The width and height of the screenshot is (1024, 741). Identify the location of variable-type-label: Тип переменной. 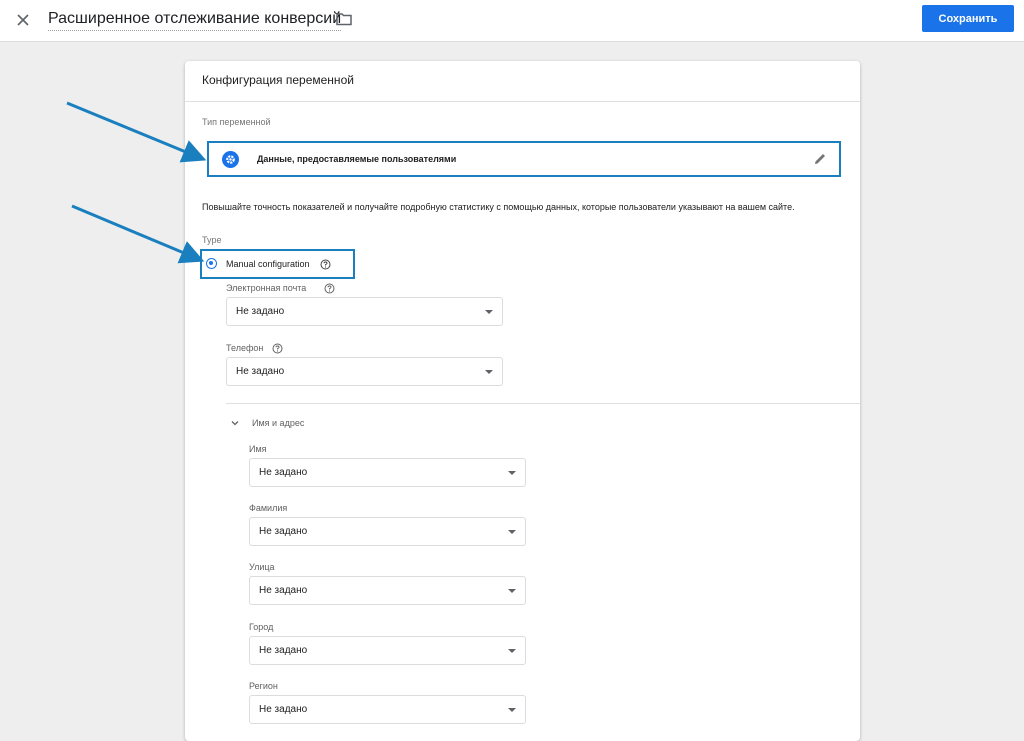
(236, 122).